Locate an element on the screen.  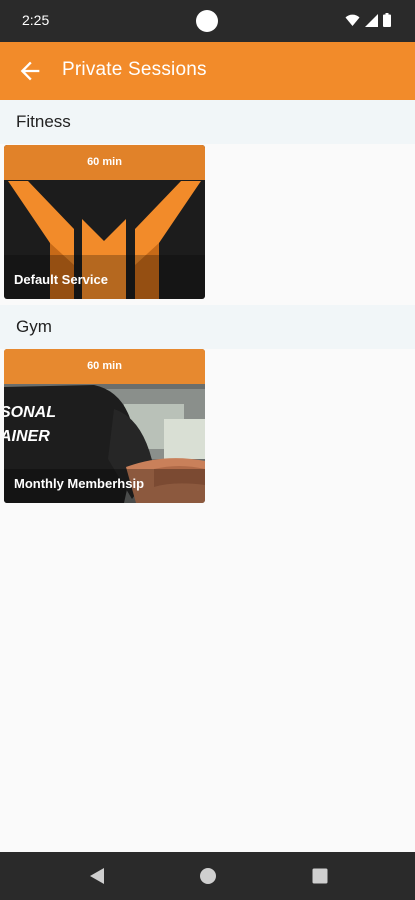
shirt-print-line-2: AINER is located at coordinates (27, 436).